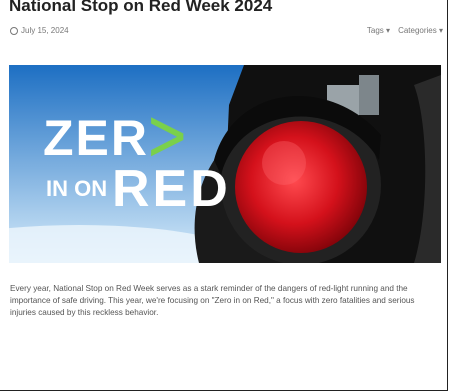  Describe the element at coordinates (96, 138) in the screenshot. I see `zero-word: ZER` at that location.